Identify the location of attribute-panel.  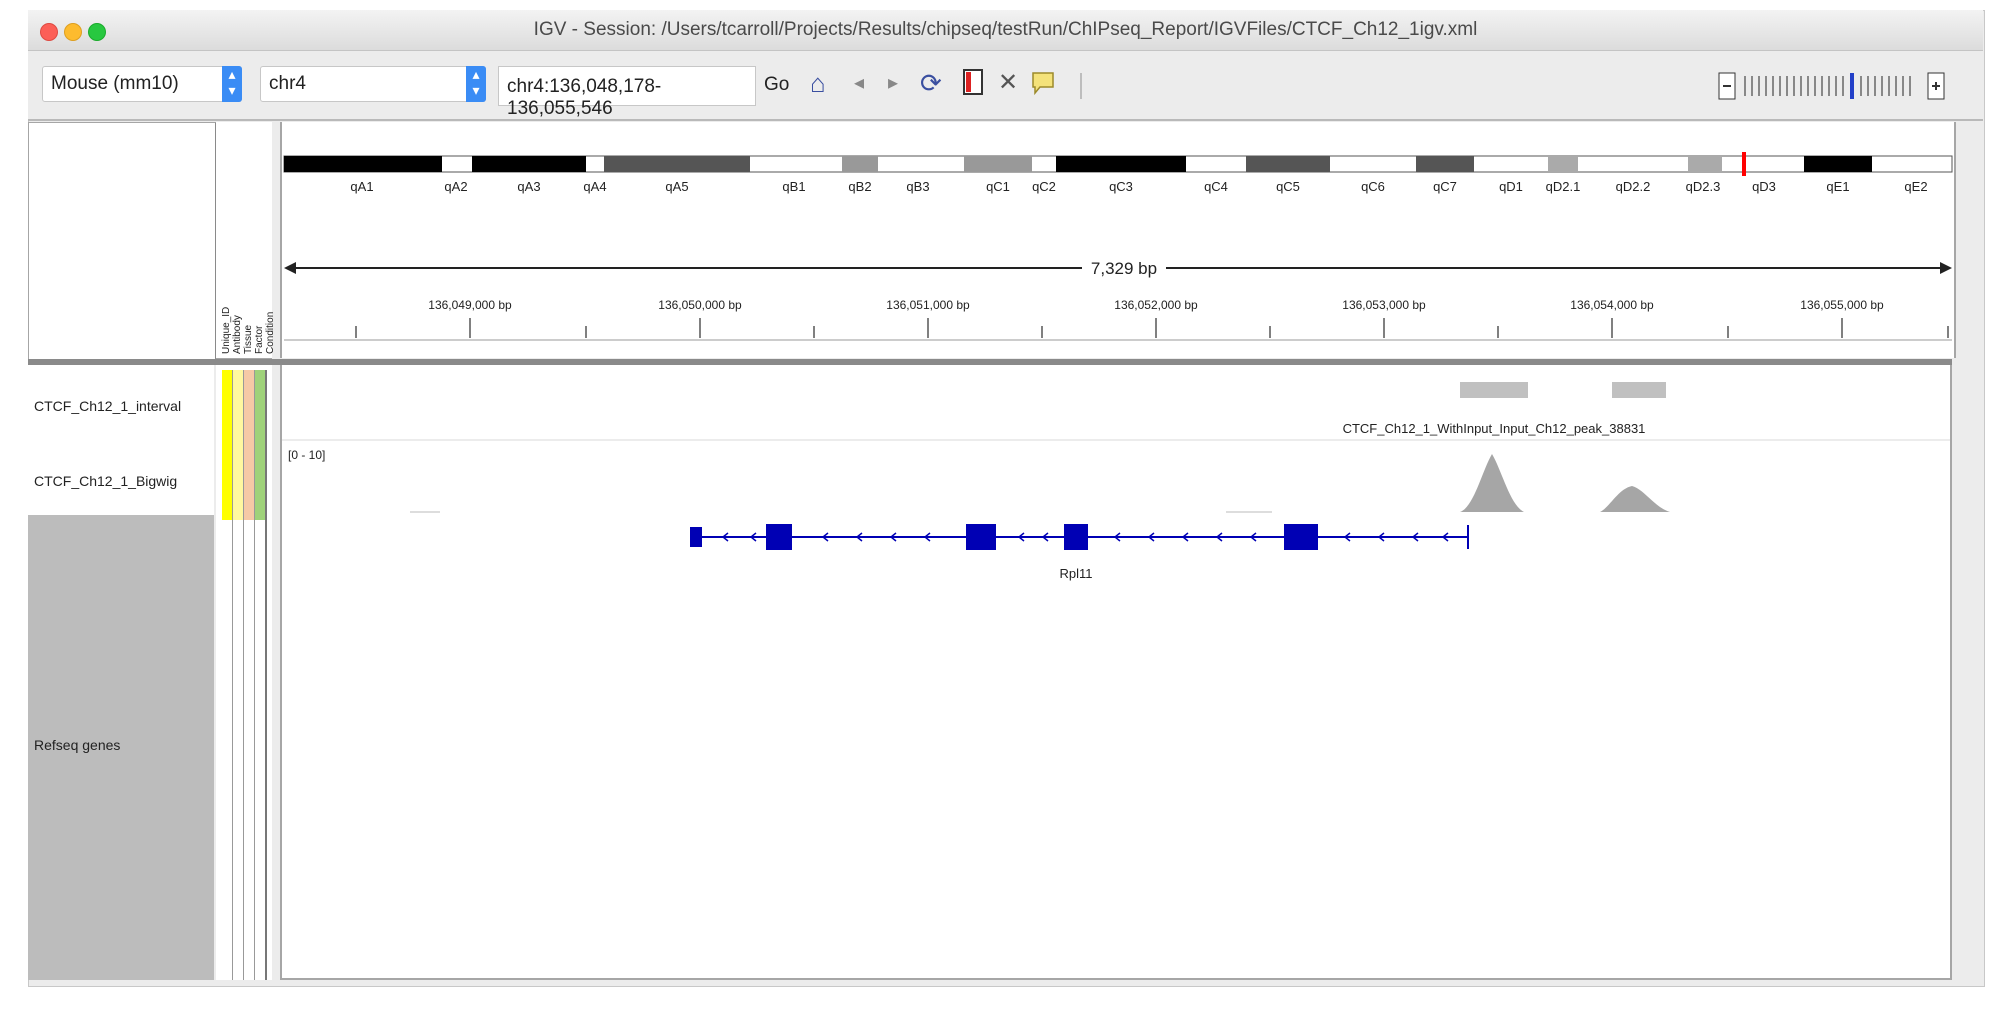
(244, 672).